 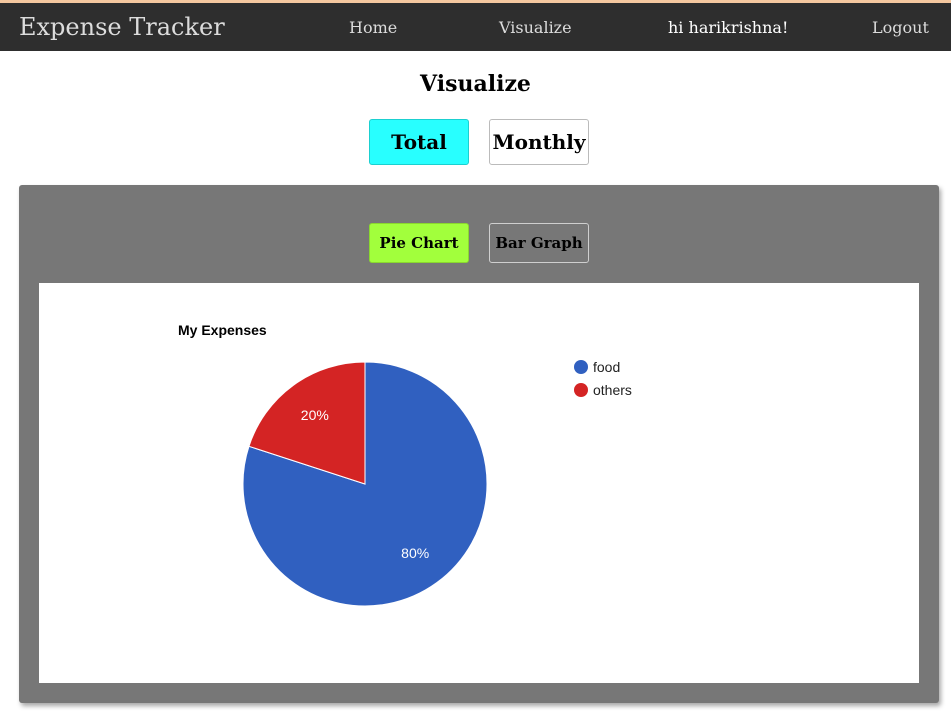 What do you see at coordinates (373, 27) in the screenshot?
I see `nav-home-link: Home` at bounding box center [373, 27].